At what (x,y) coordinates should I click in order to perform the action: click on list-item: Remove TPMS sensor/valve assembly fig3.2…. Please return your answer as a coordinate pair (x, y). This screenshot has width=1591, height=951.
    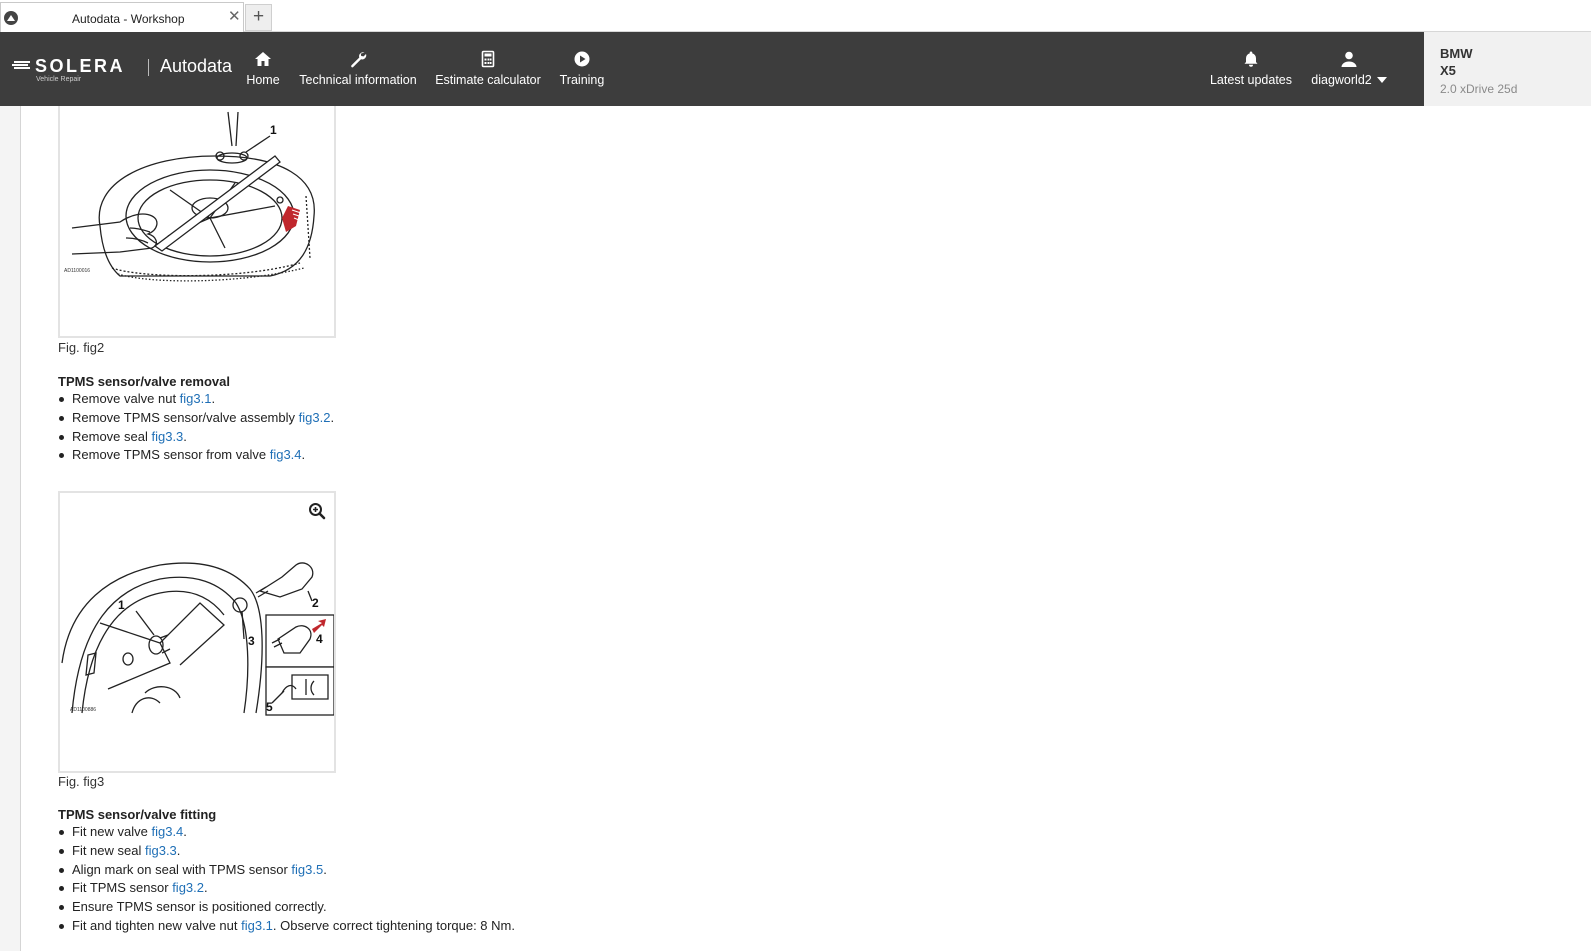
    Looking at the image, I should click on (196, 418).